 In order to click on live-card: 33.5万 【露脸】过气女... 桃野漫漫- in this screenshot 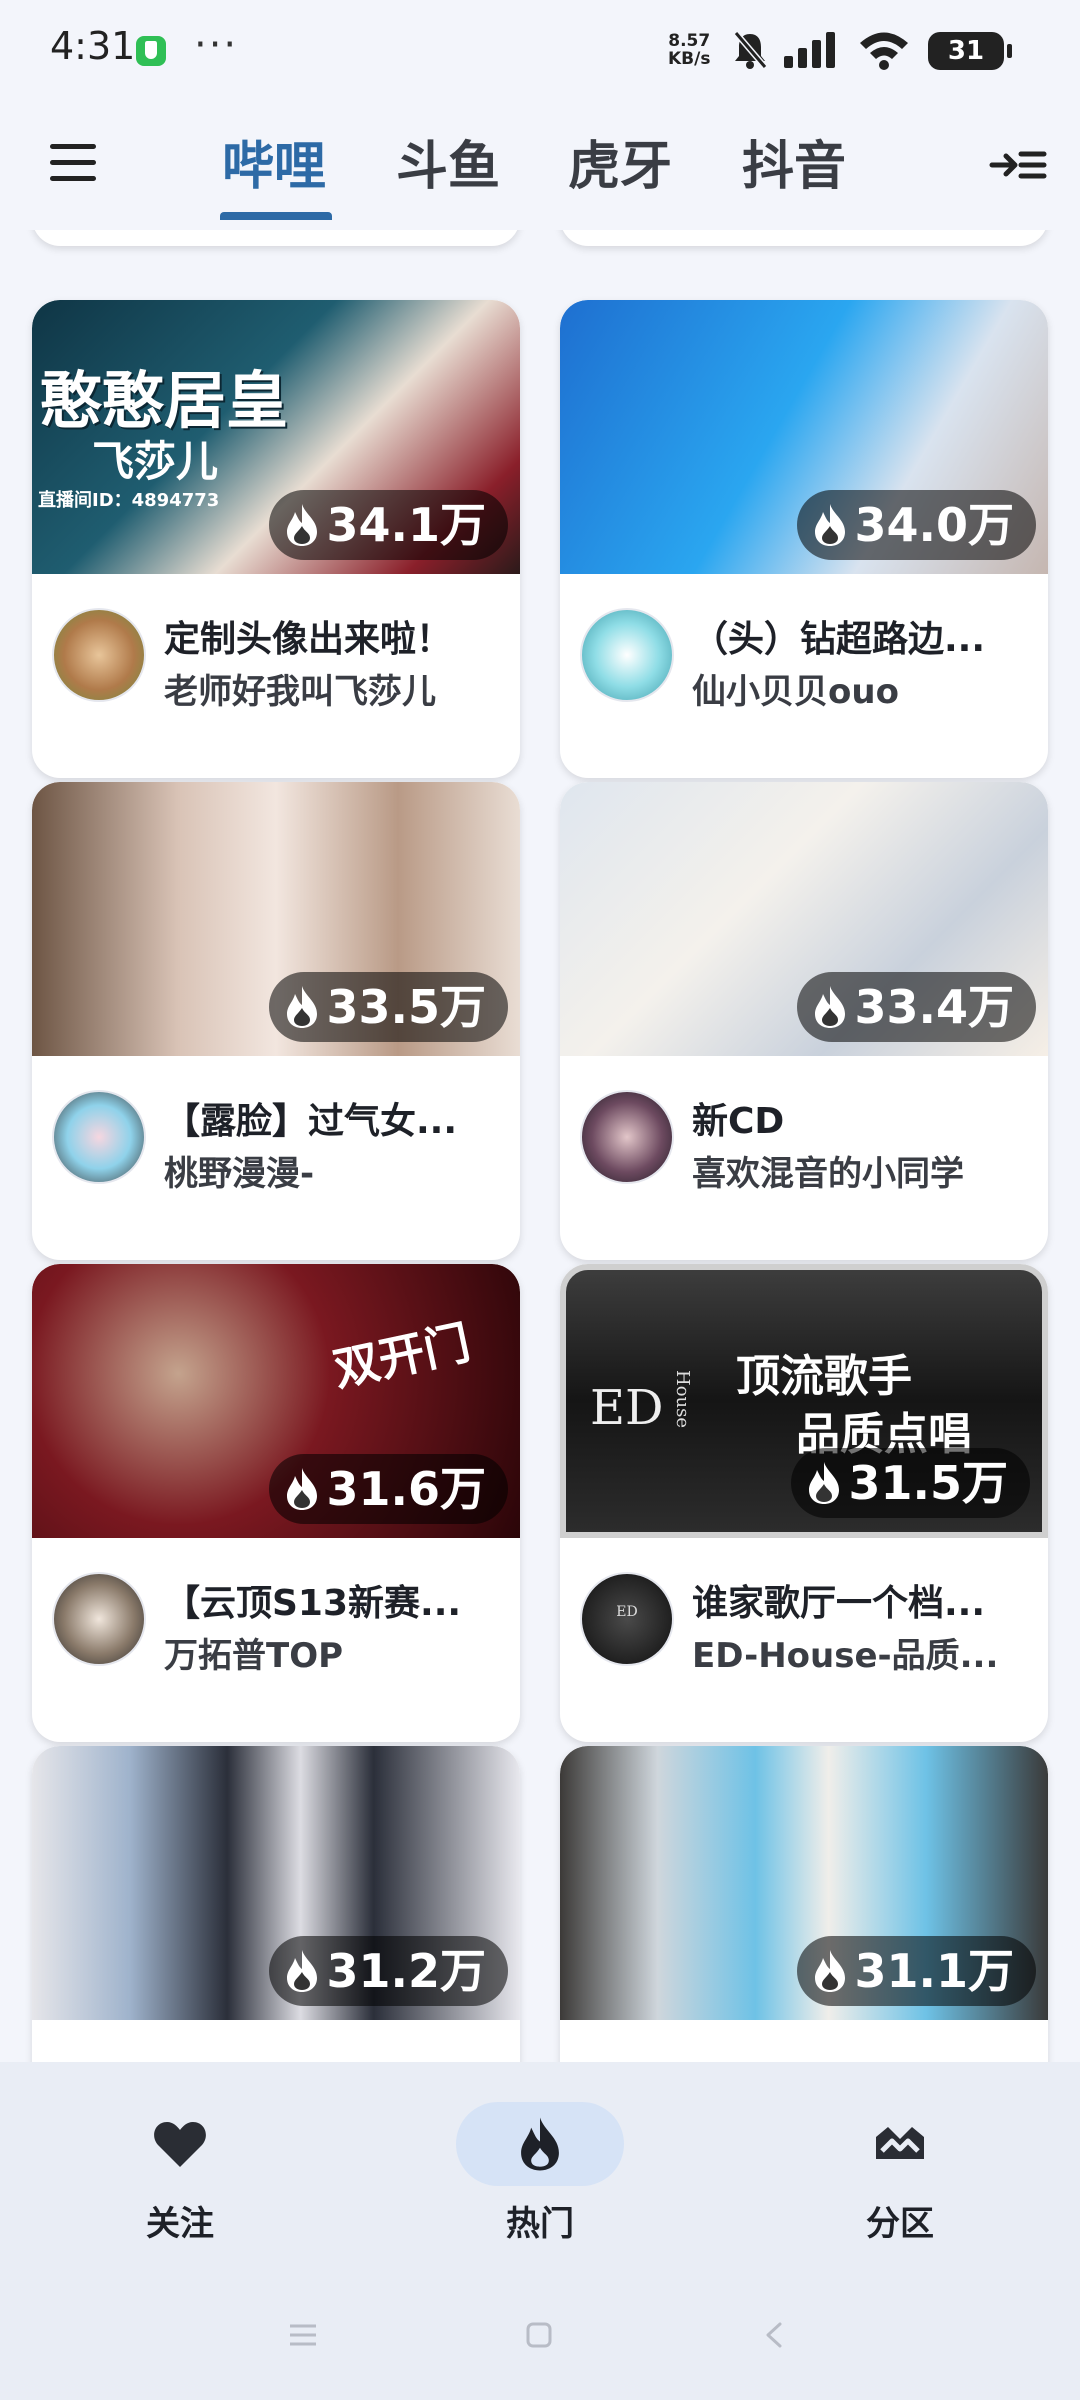, I will do `click(276, 1021)`.